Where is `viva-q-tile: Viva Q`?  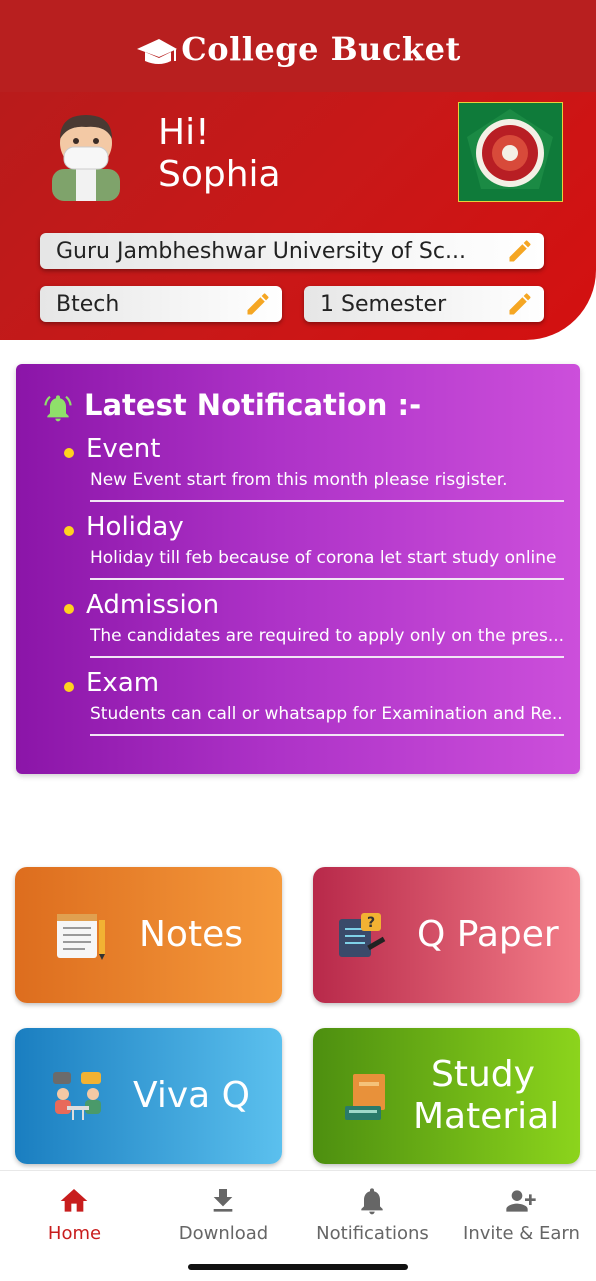 viva-q-tile: Viva Q is located at coordinates (148, 1096).